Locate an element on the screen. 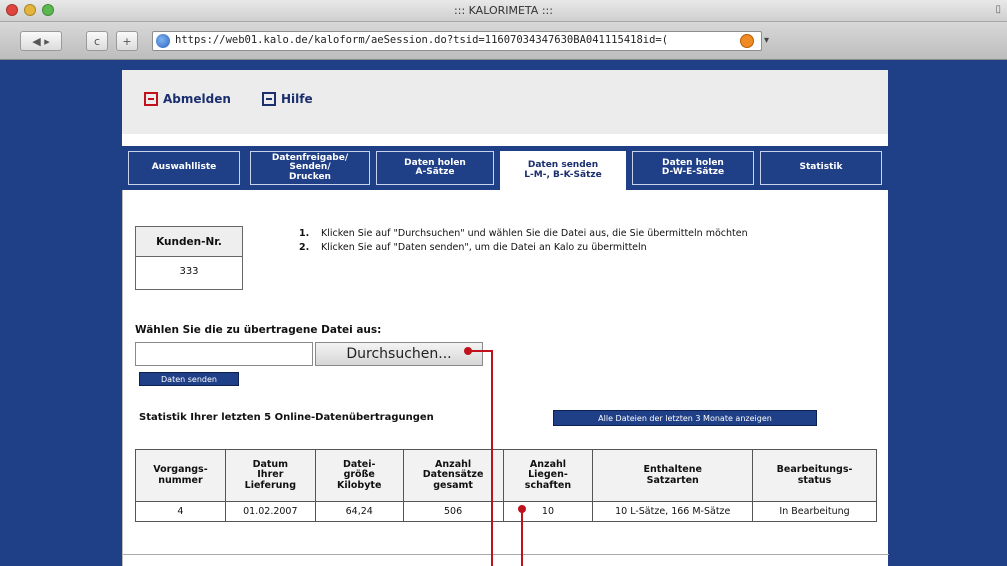  tab-auswahlliste: Auswahlliste is located at coordinates (184, 168).